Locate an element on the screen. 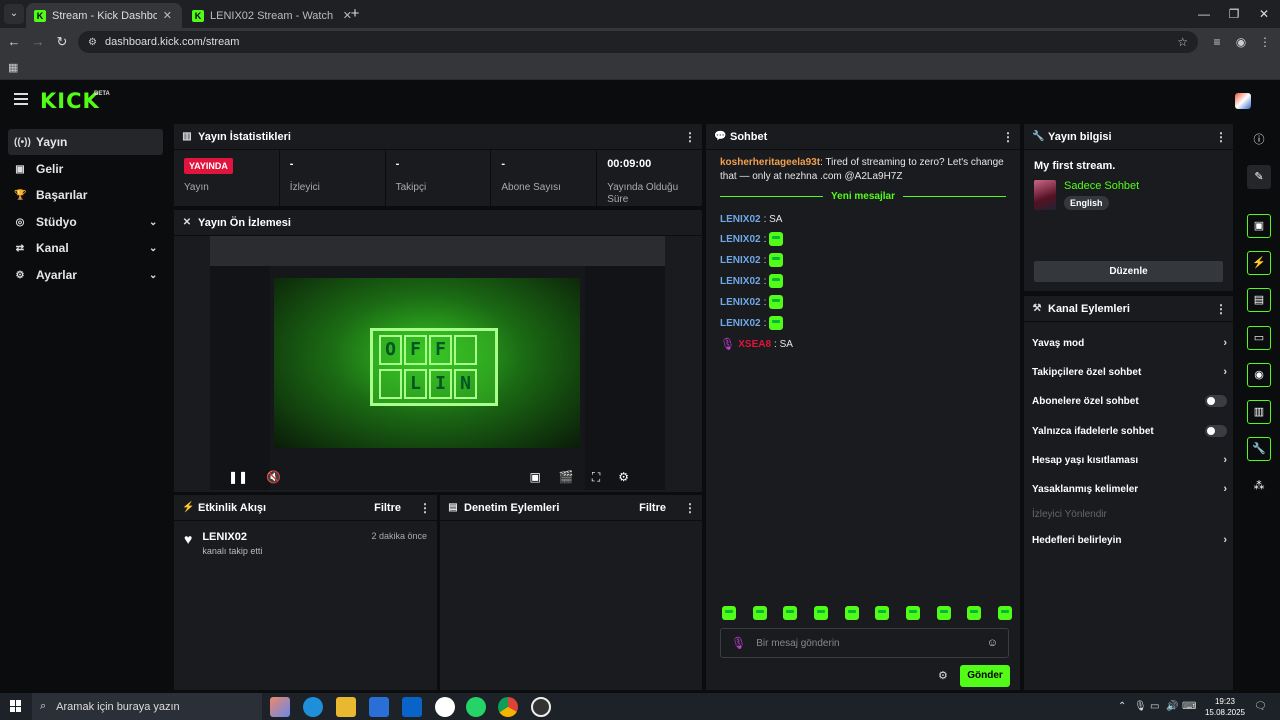 This screenshot has width=1280, height=720. taskbar-clock: 19:23 15.08.2025 is located at coordinates (1225, 707).